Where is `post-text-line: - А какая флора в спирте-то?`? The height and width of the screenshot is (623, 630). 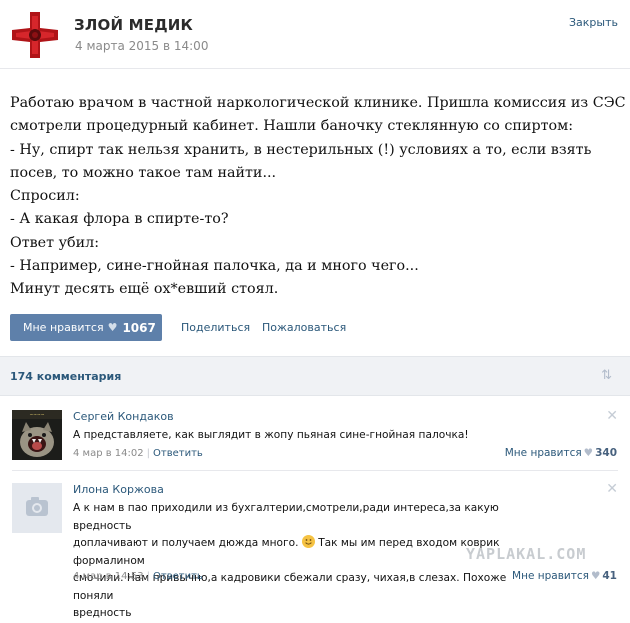 post-text-line: - А какая флора в спирте-то? is located at coordinates (119, 219).